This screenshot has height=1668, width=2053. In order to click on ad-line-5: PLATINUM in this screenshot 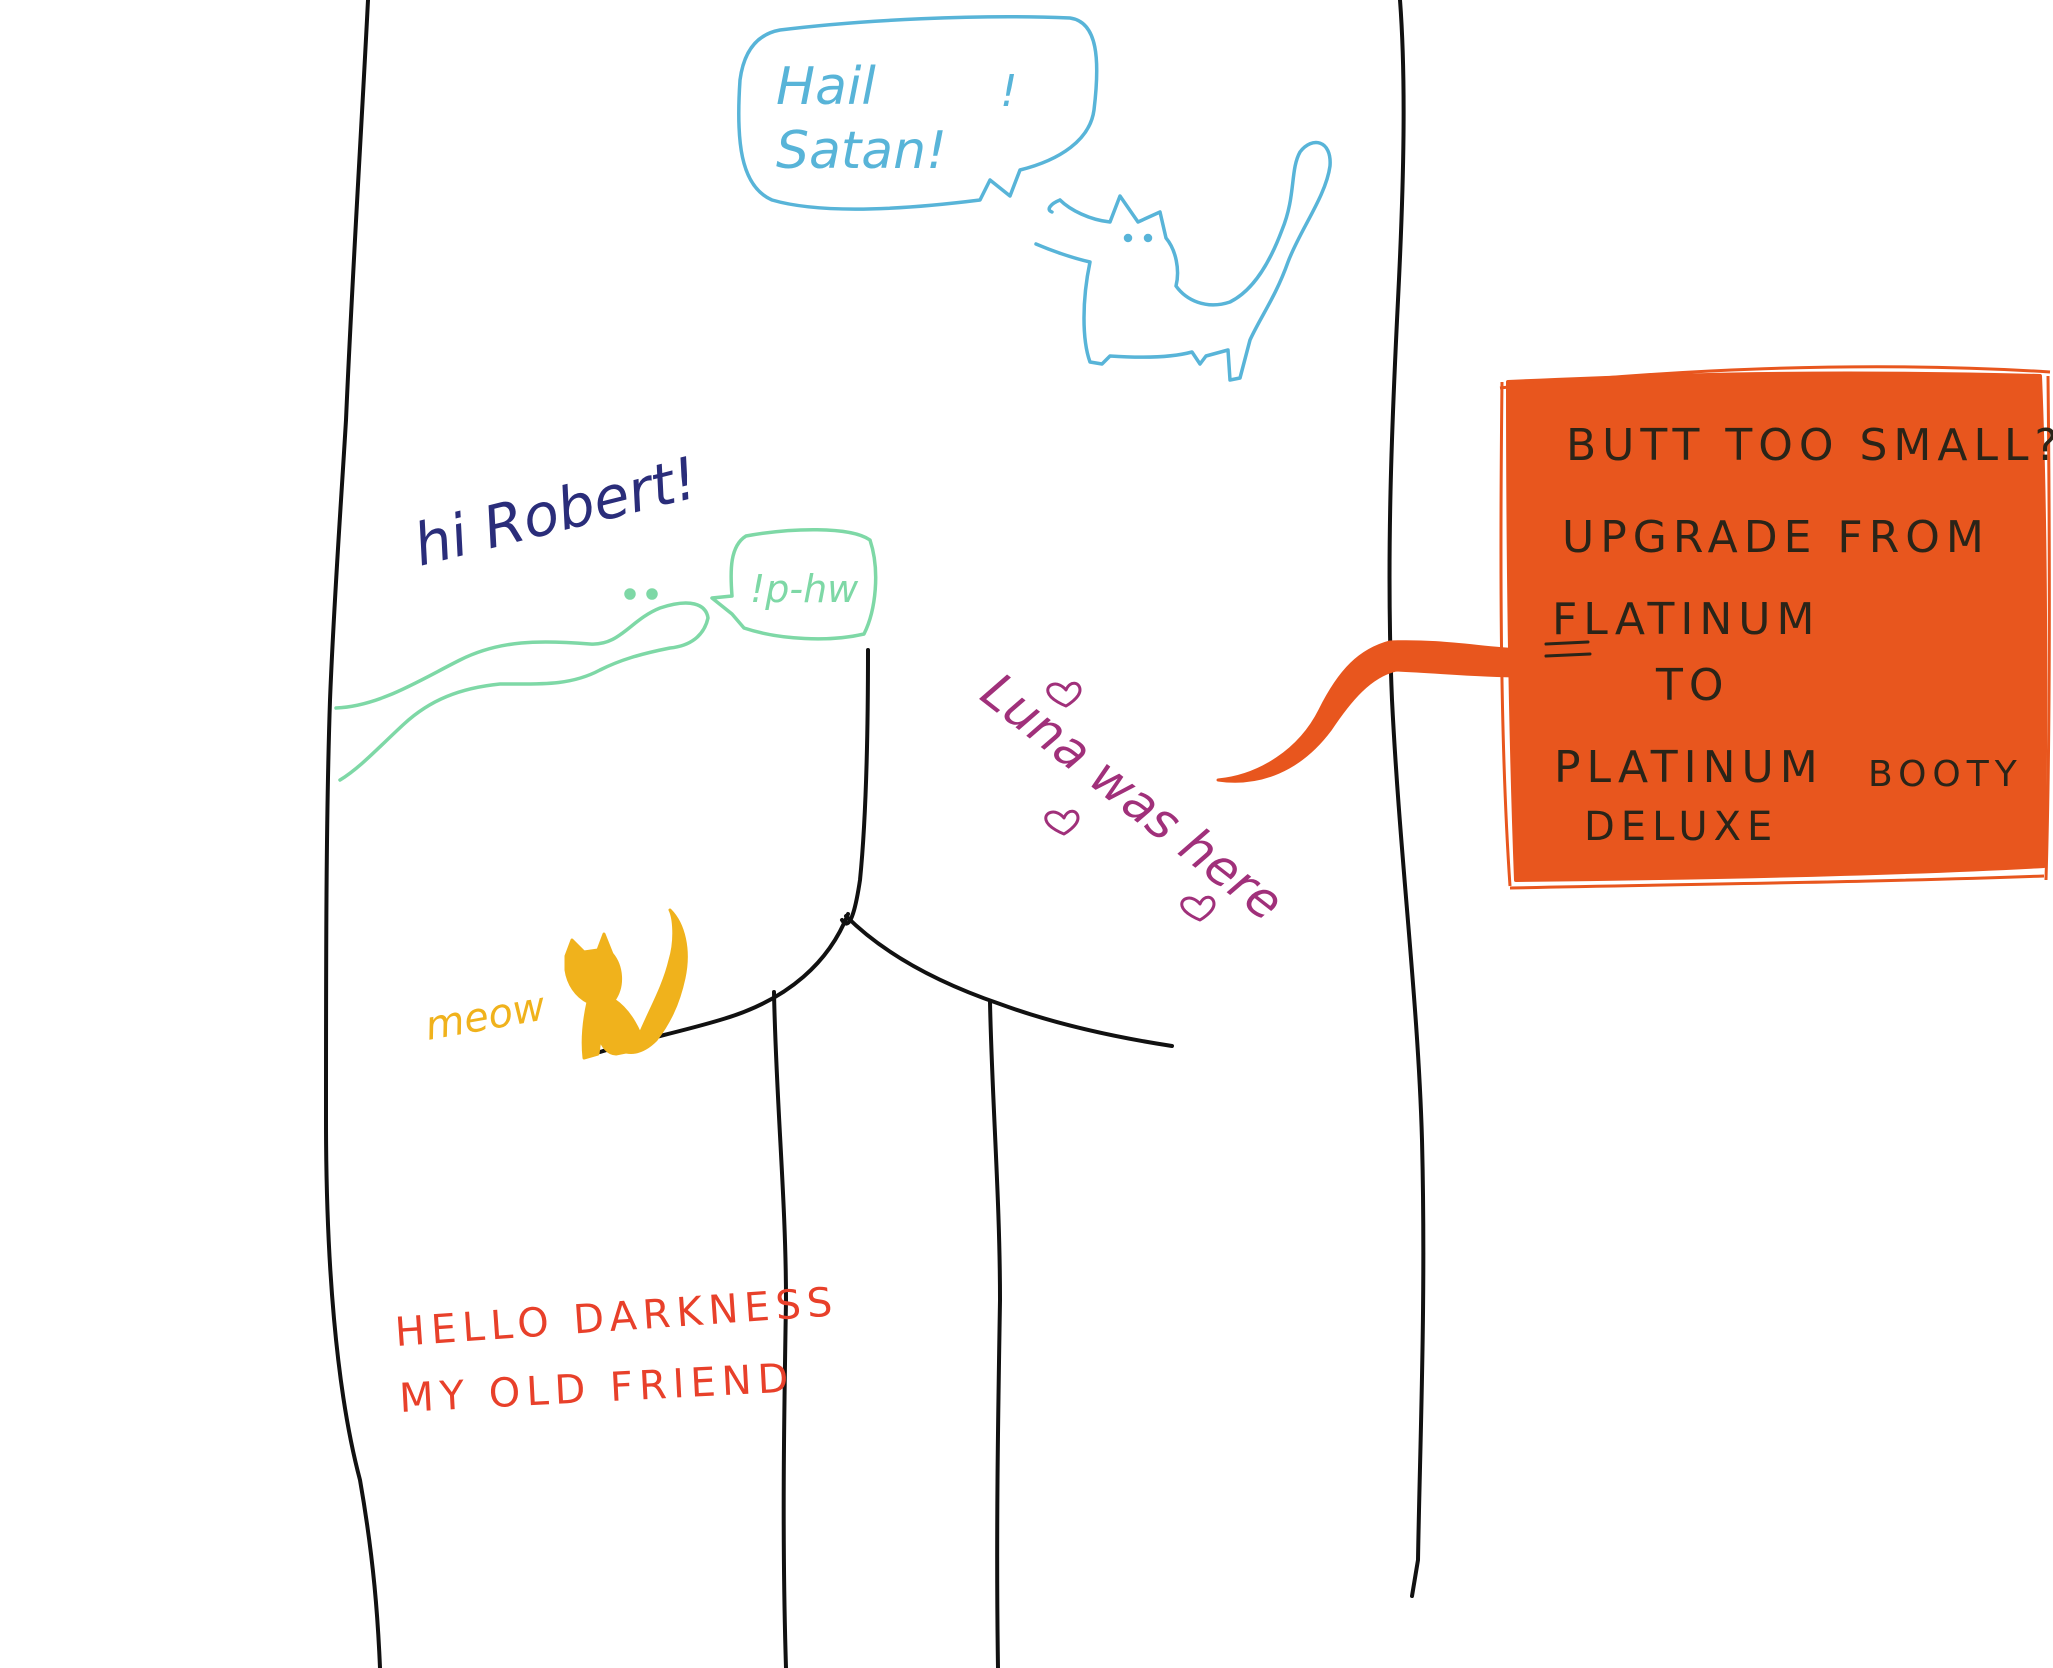, I will do `click(1689, 767)`.